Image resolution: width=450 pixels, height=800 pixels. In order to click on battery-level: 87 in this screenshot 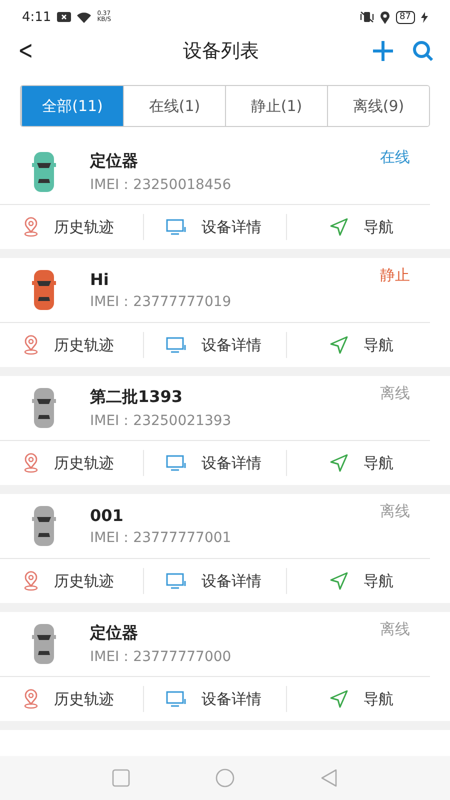, I will do `click(405, 17)`.